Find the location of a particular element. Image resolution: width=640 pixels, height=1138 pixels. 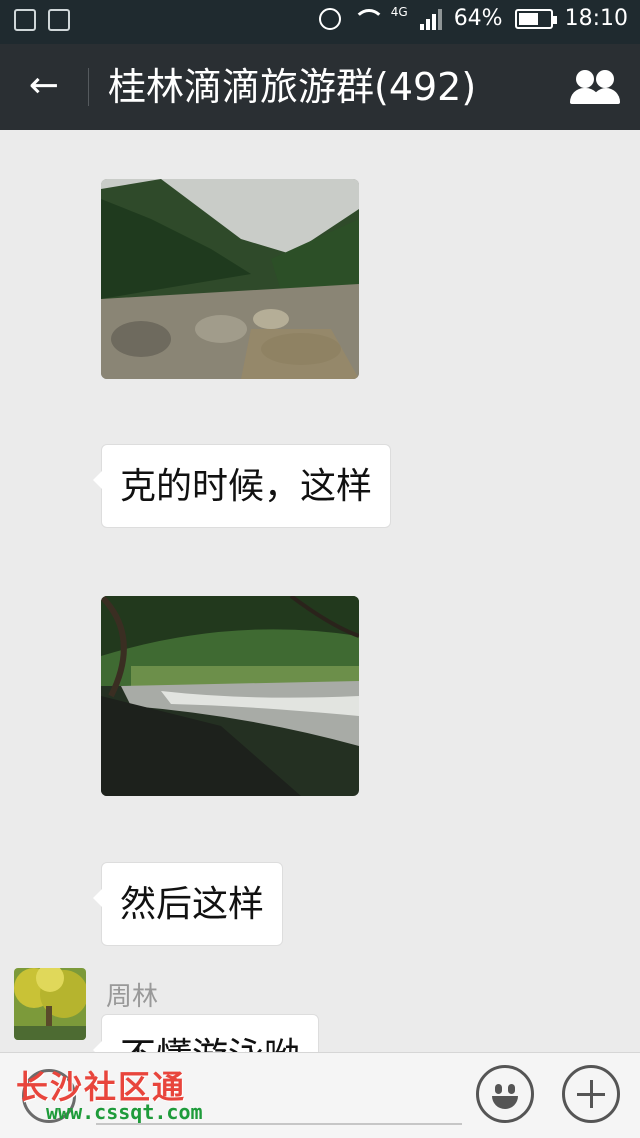

signal-icon is located at coordinates (430, 19).